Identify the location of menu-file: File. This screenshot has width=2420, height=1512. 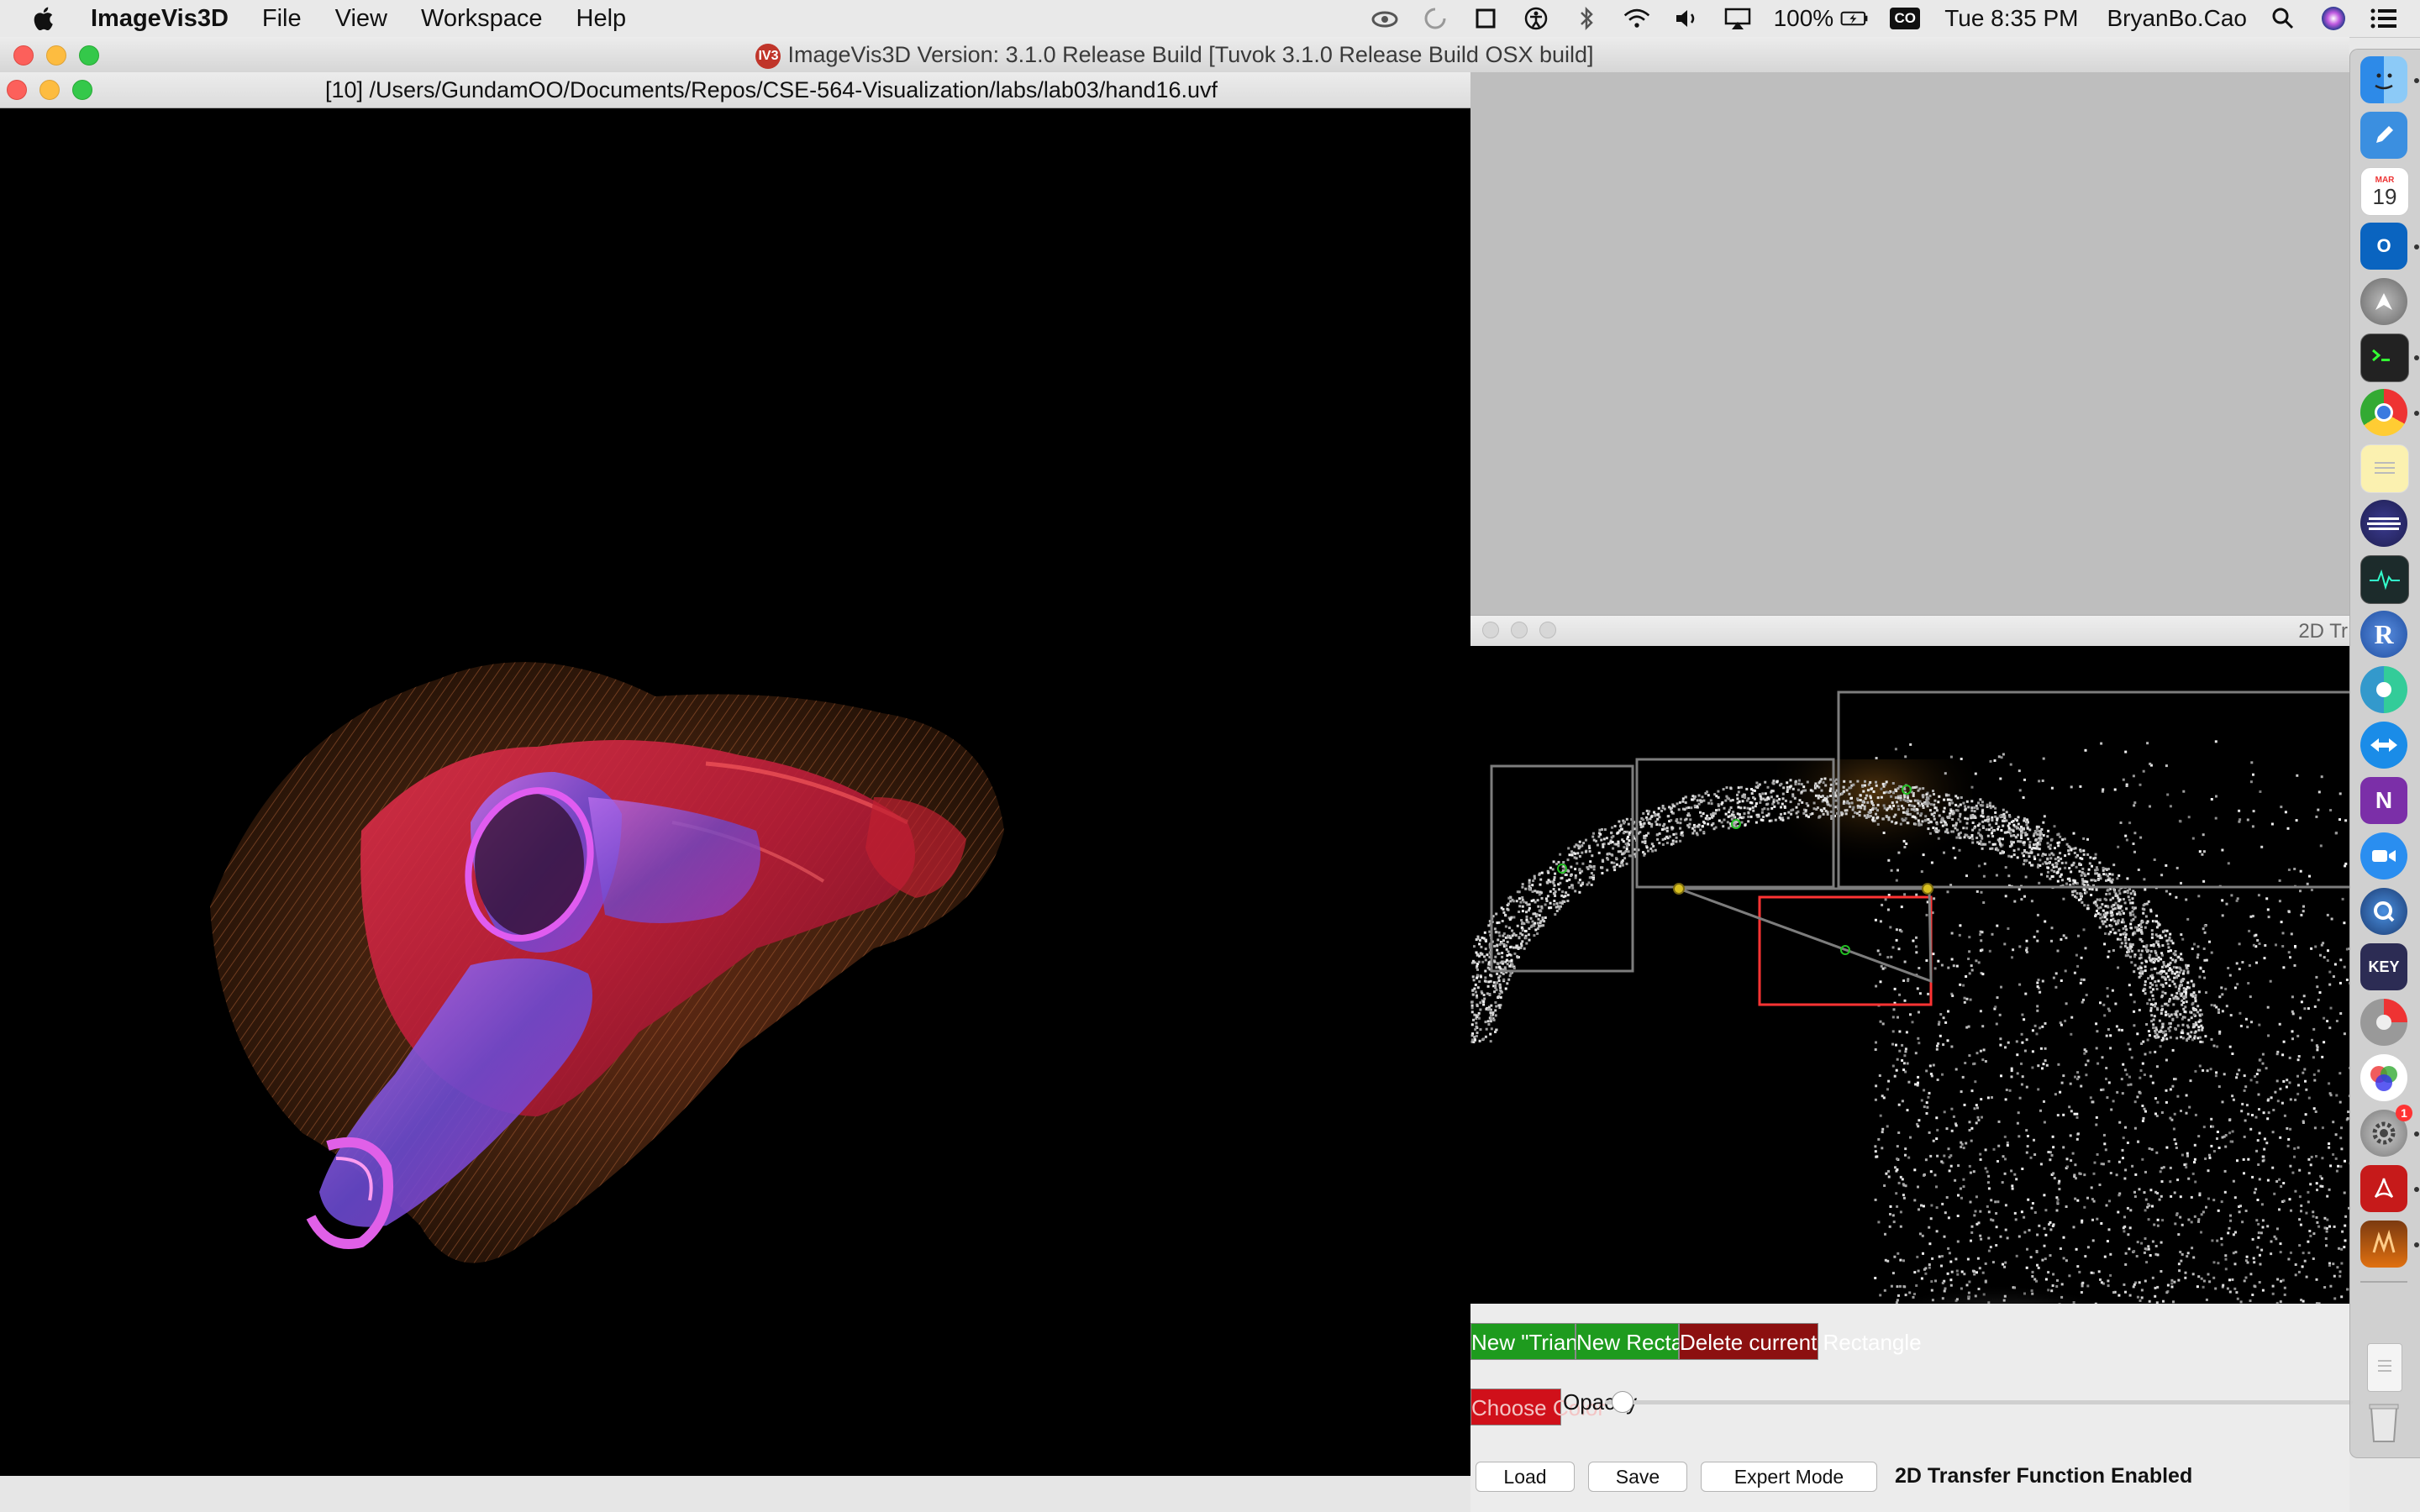
(282, 19).